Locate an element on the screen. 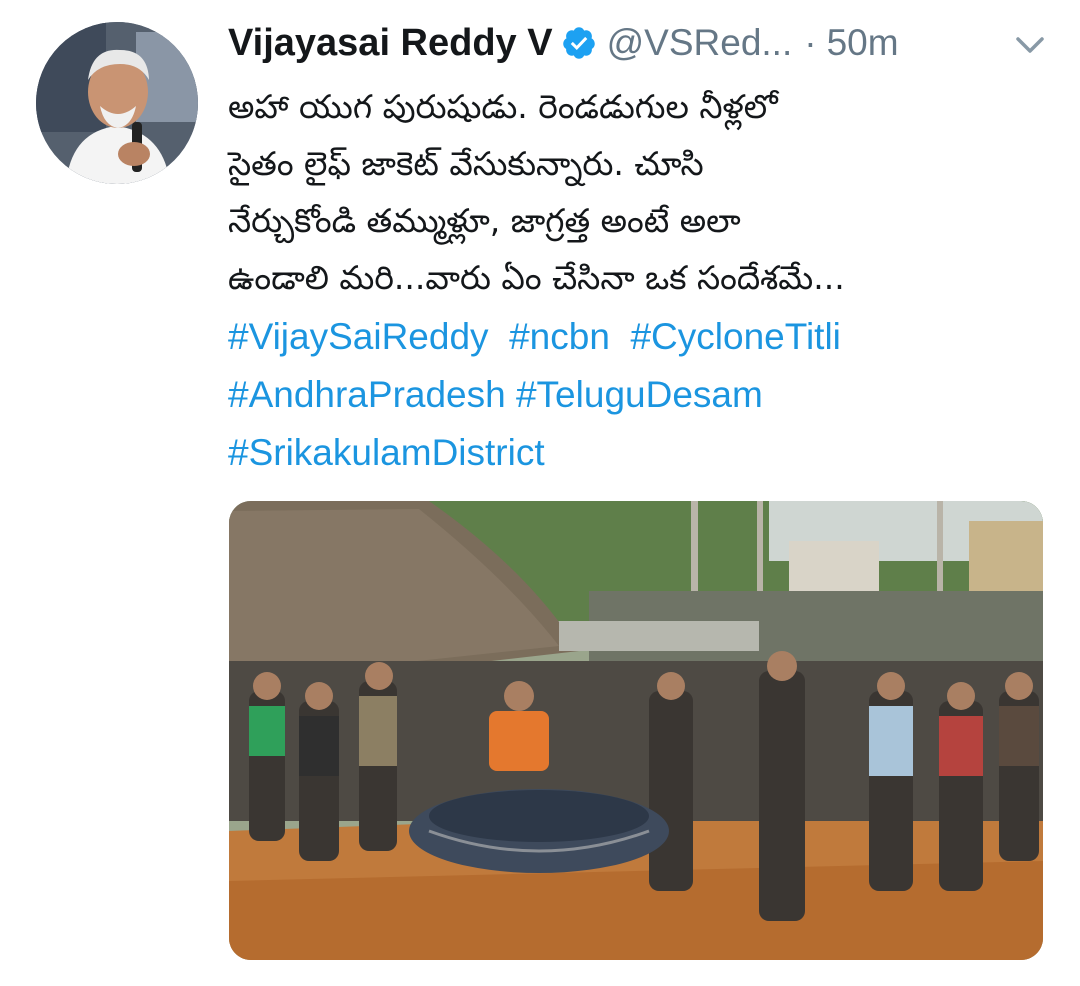  hashtag-link: #ncbn is located at coordinates (559, 336).